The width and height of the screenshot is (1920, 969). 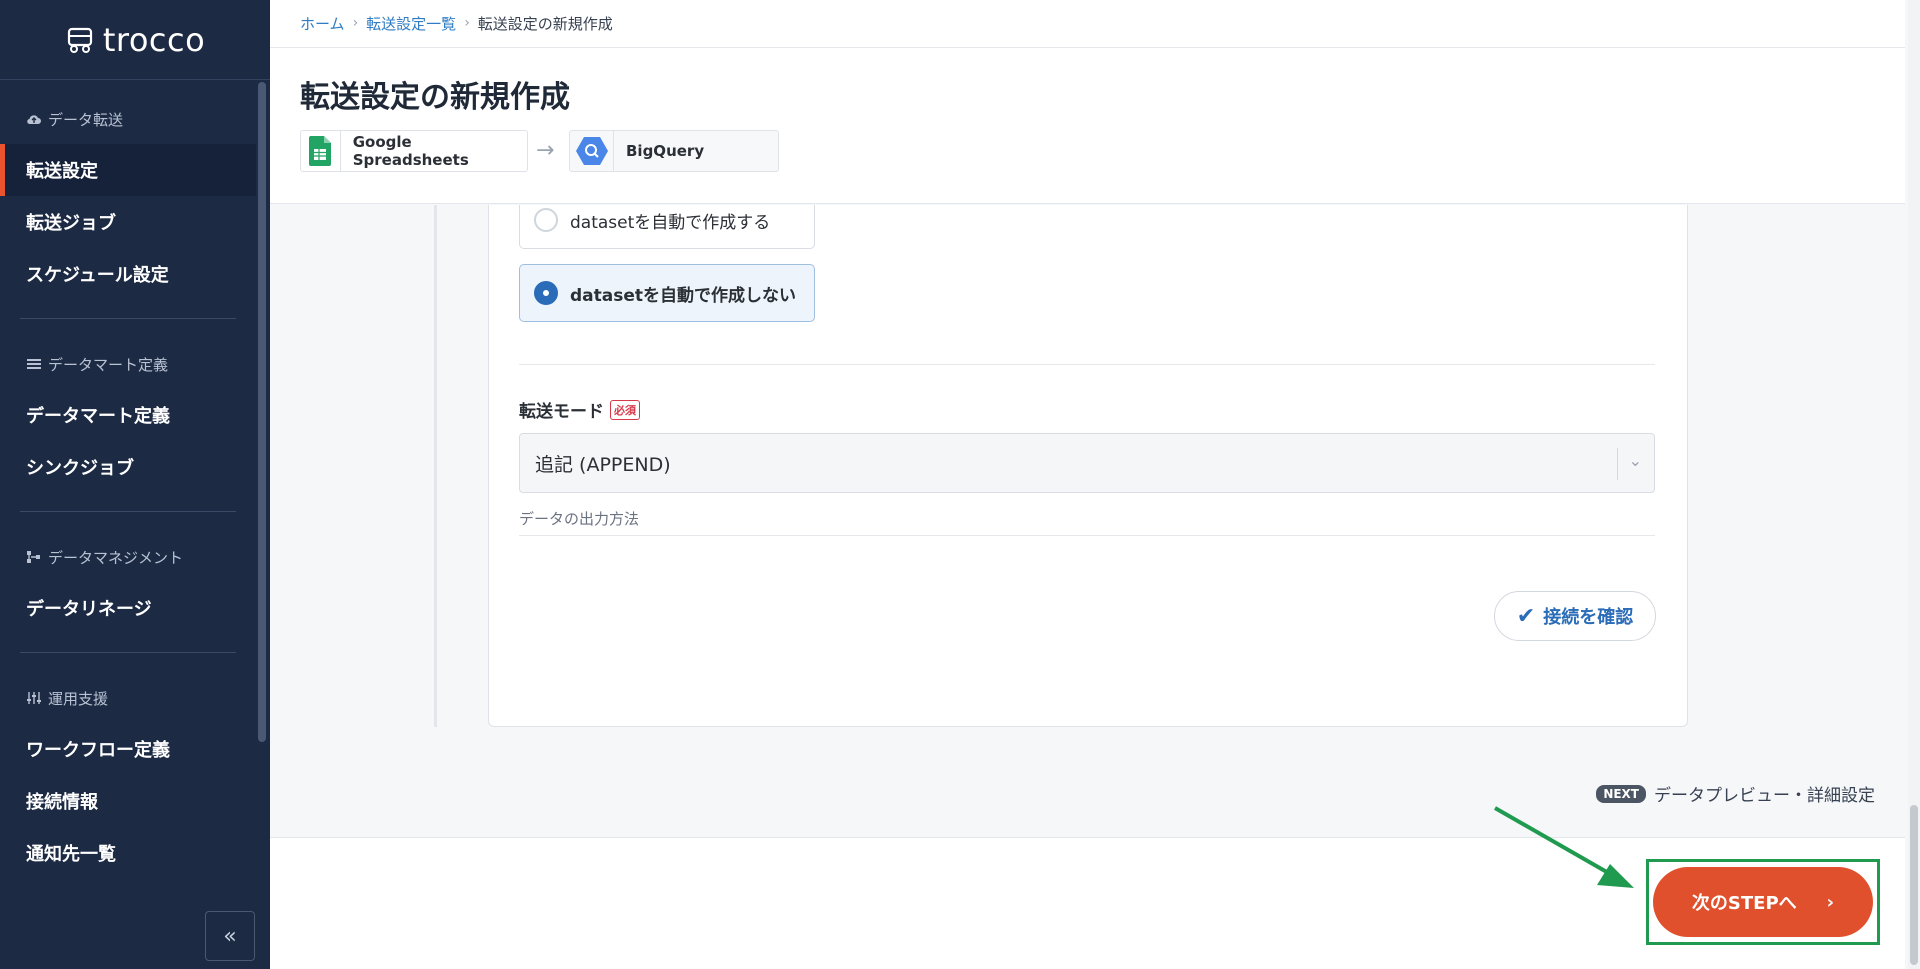 I want to click on breadcrumb-list-link: 転送設定一覧, so click(x=411, y=23).